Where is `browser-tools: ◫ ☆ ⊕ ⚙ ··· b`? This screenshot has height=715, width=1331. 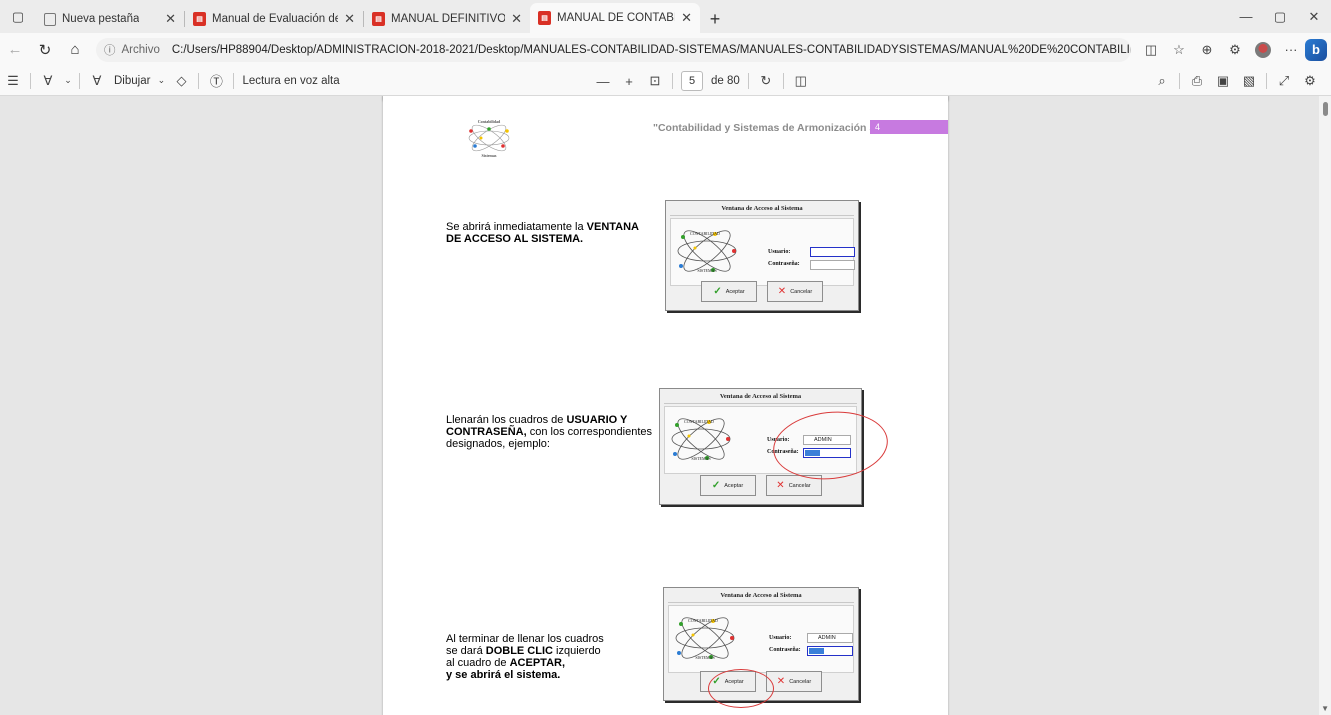
browser-tools: ◫ ☆ ⊕ ⚙ ··· b is located at coordinates (1234, 50).